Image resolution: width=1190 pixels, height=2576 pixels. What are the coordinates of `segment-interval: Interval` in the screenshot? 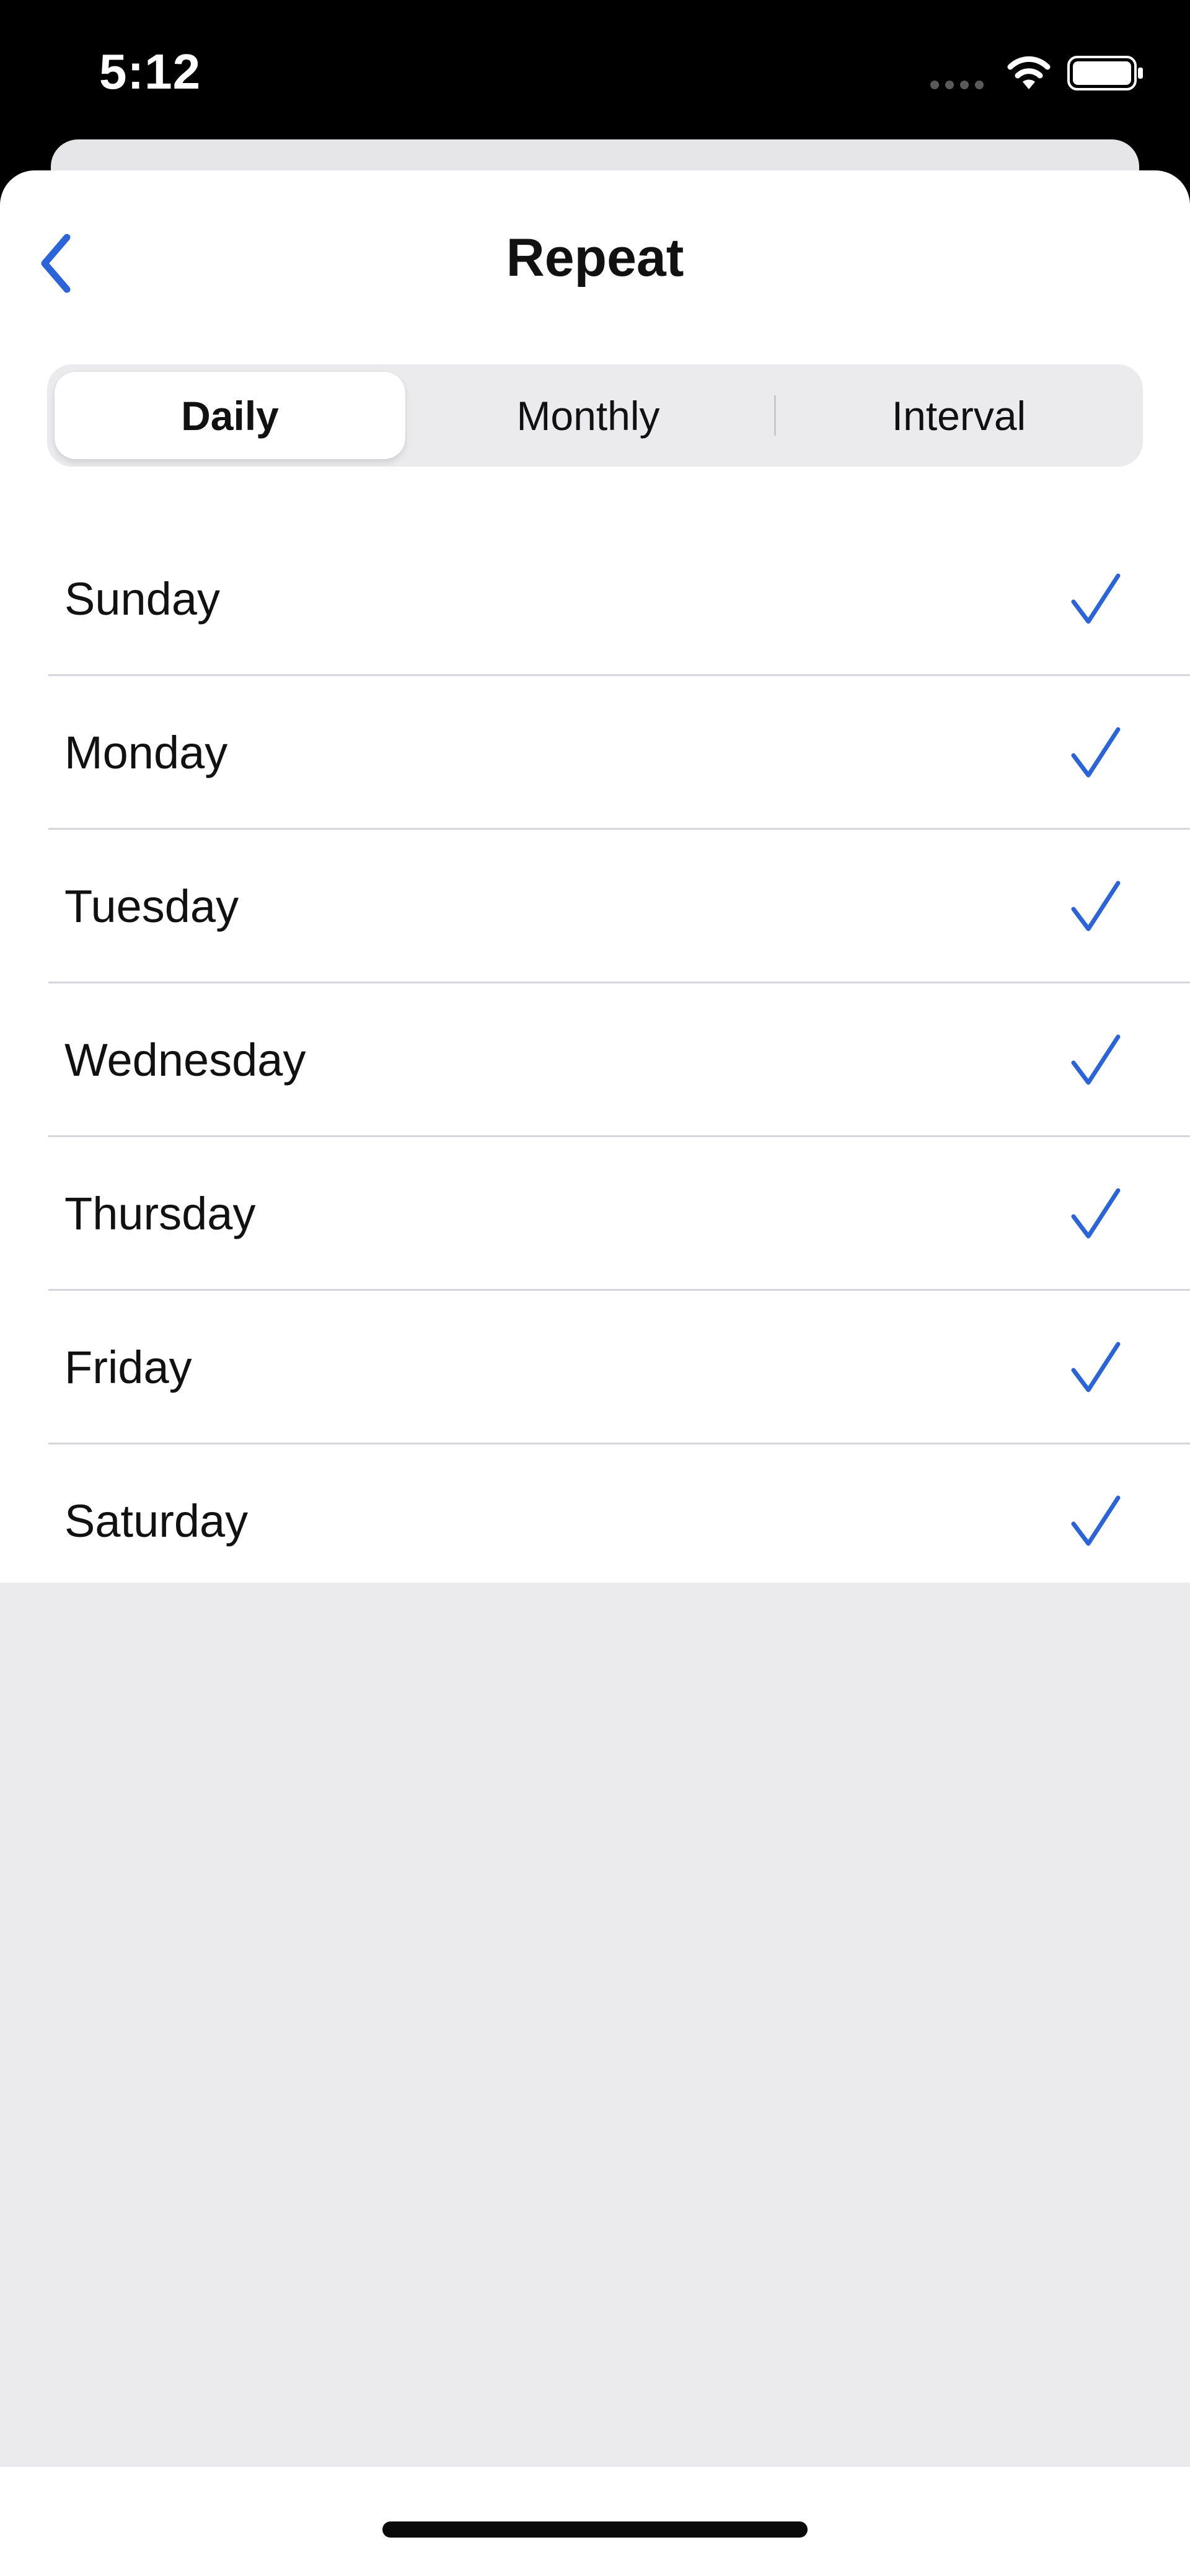 It's located at (959, 415).